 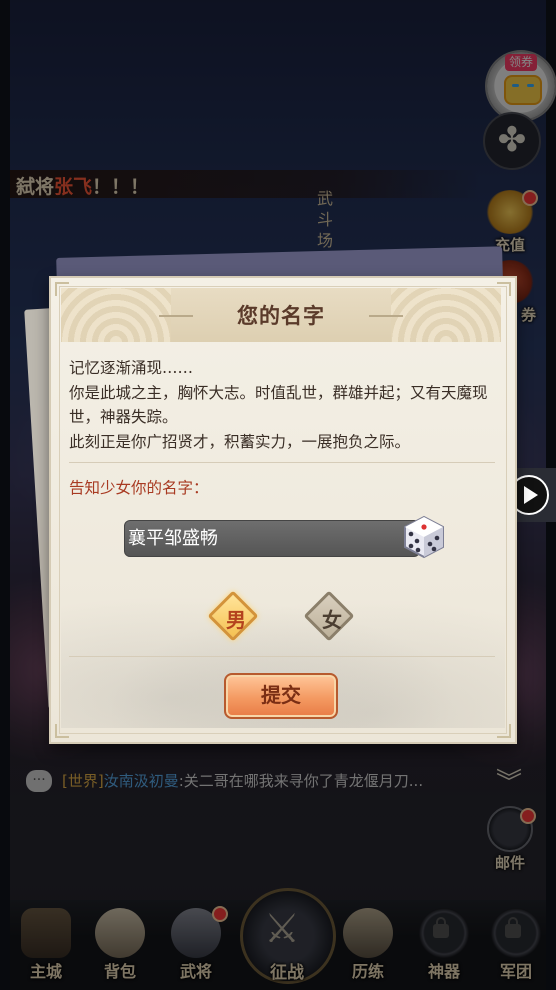 I want to click on name-input, so click(x=272, y=538).